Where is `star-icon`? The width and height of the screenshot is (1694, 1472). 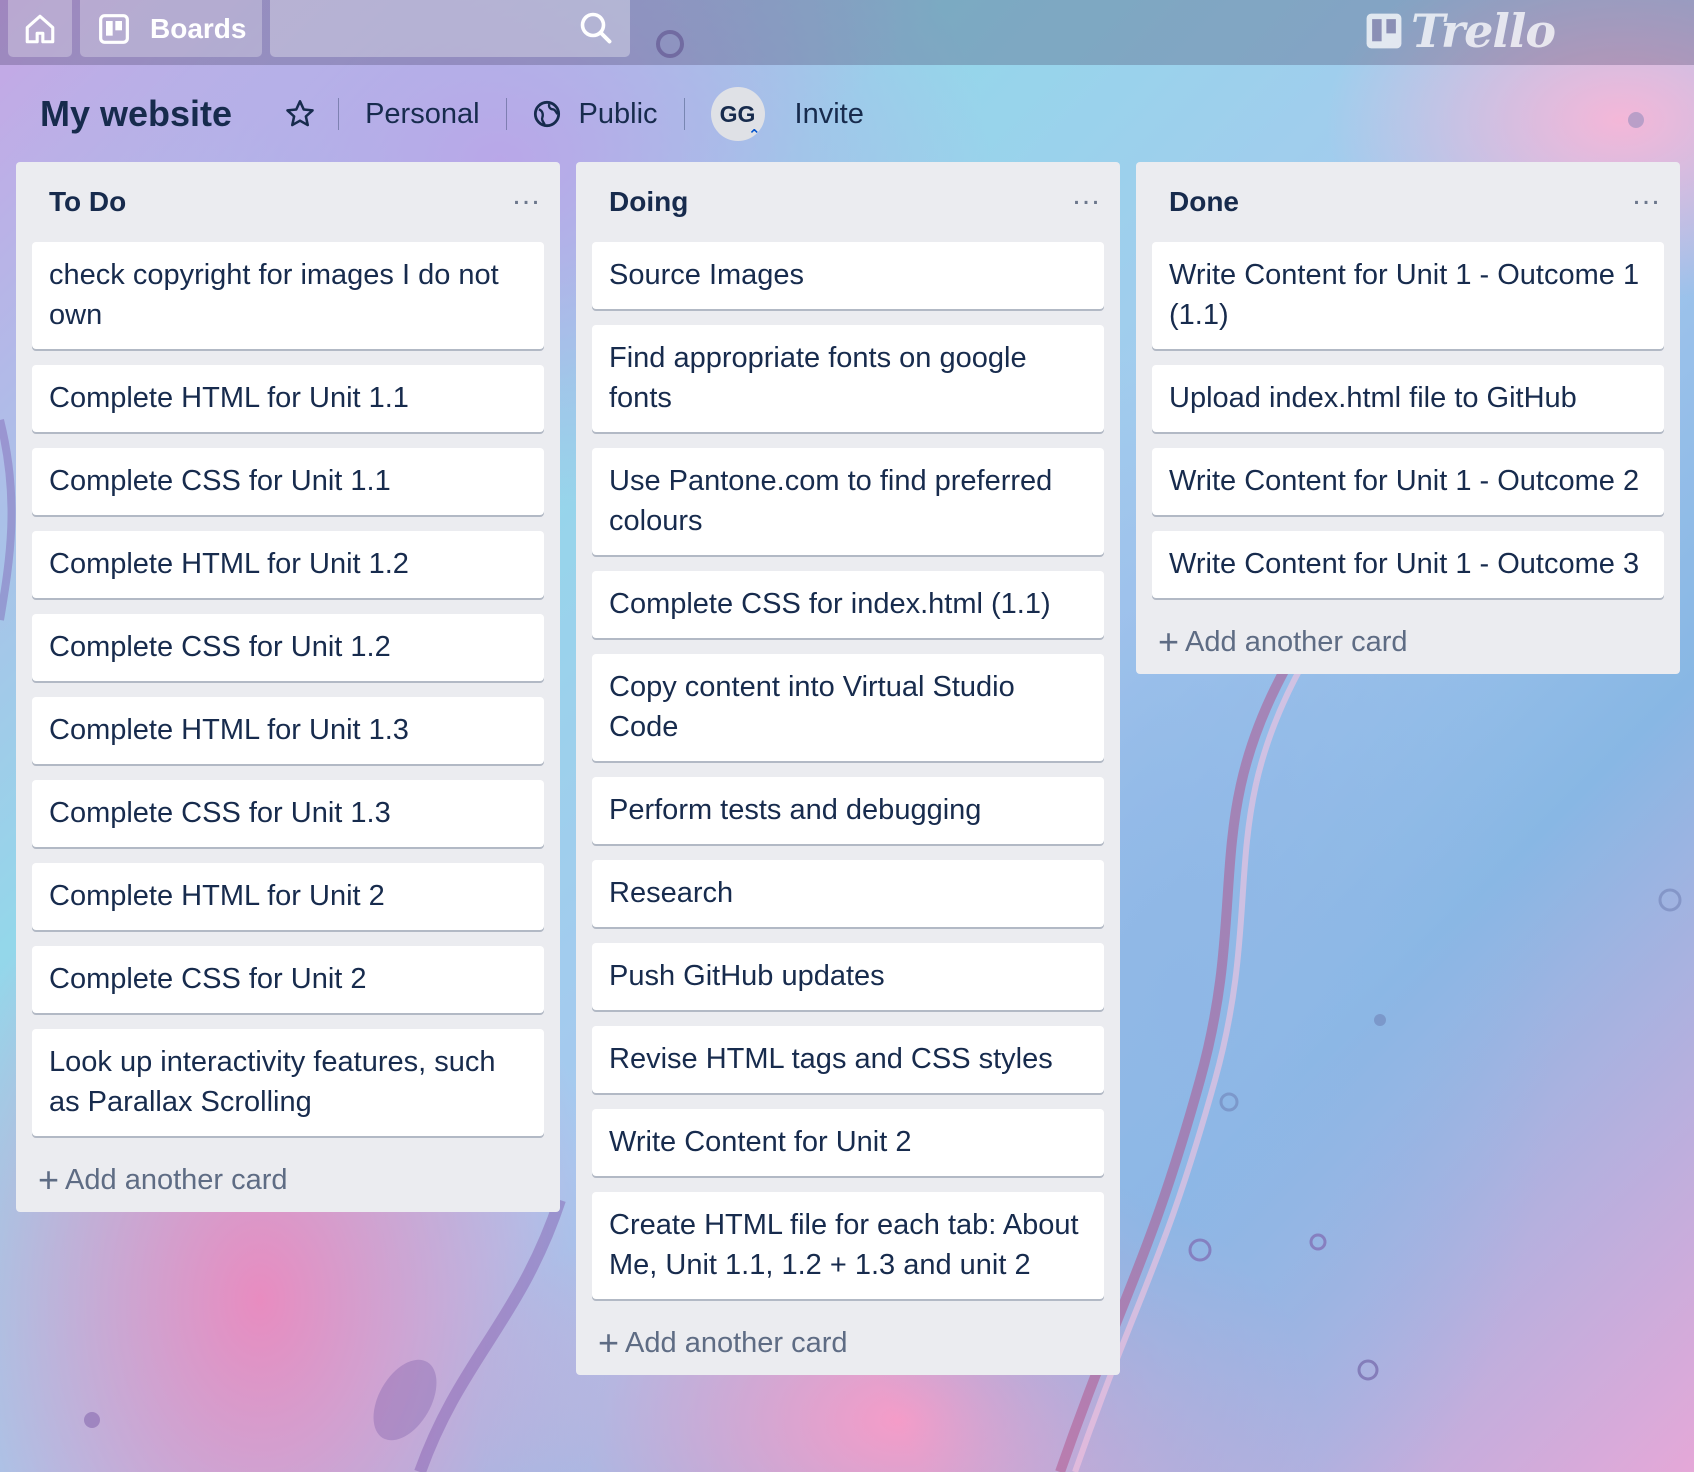 star-icon is located at coordinates (300, 114).